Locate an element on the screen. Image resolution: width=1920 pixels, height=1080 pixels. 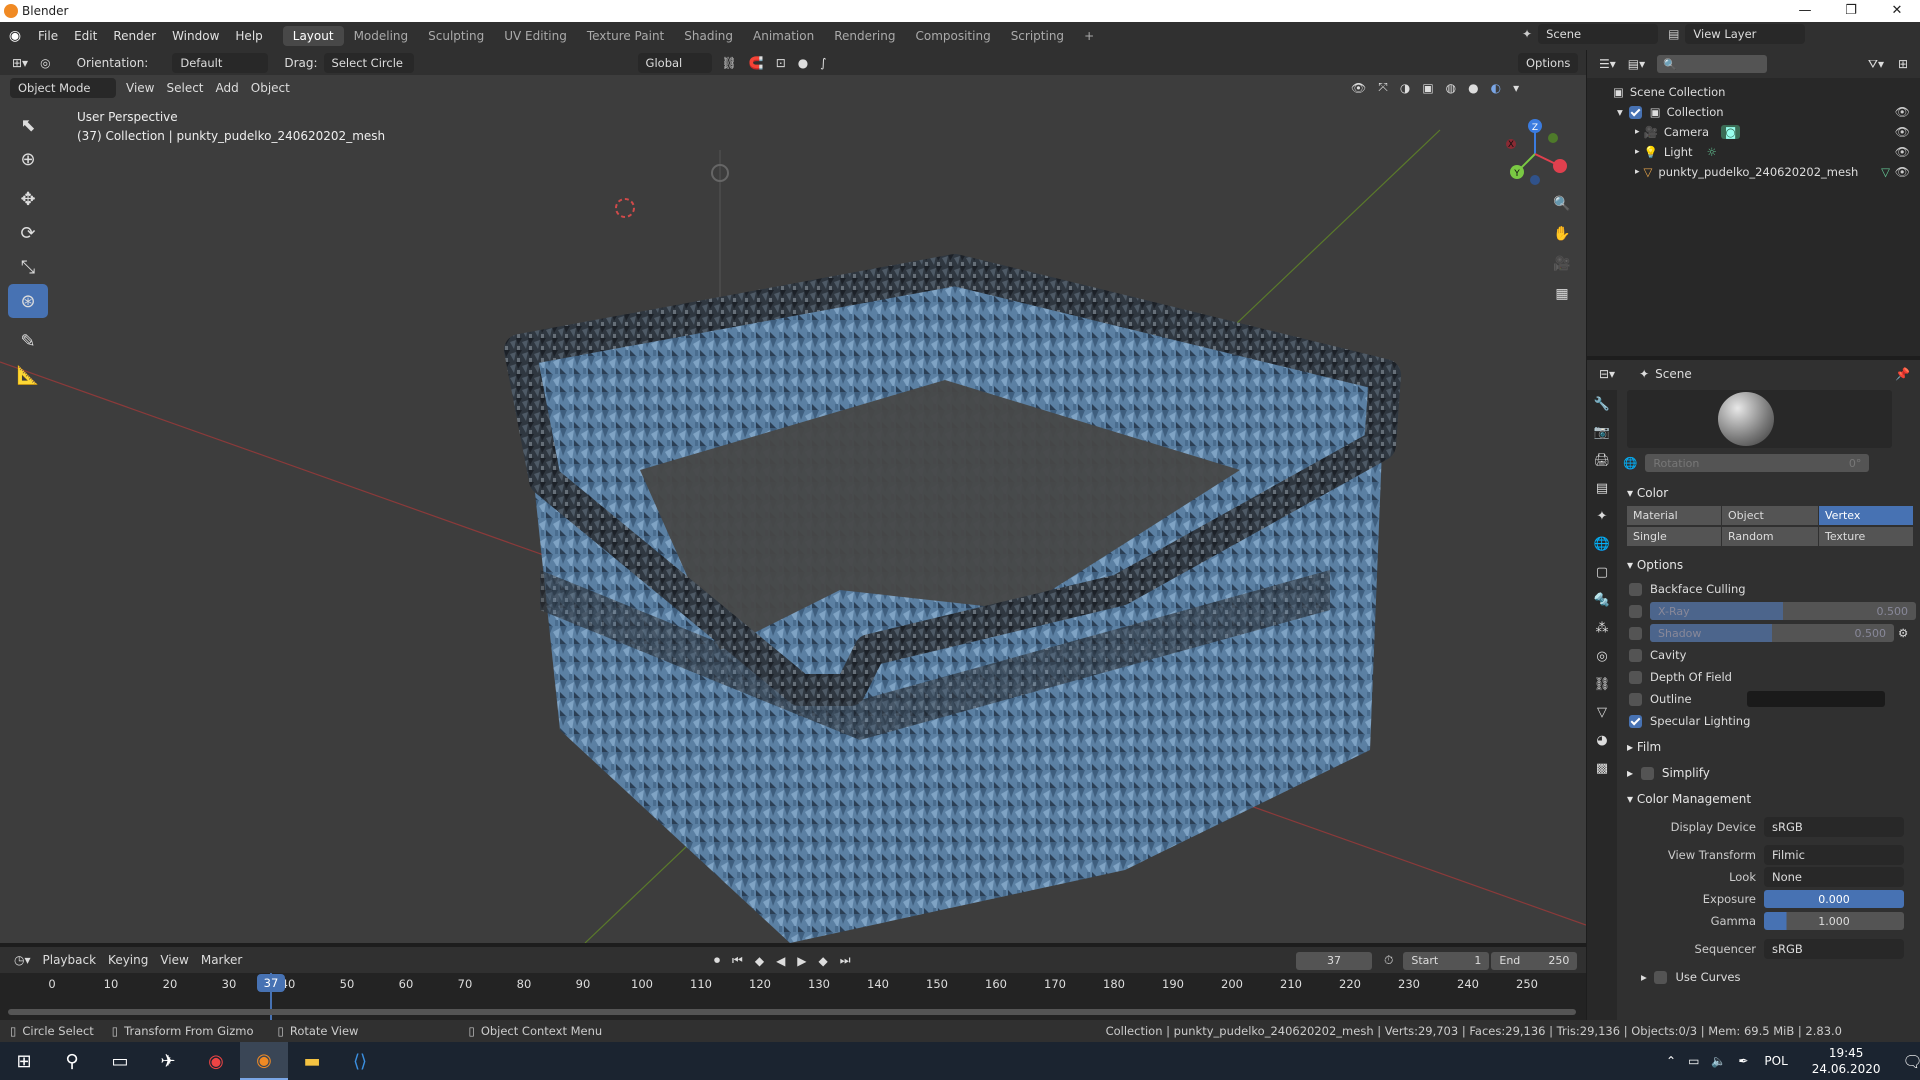
new-collection-icon: ⊞ is located at coordinates (1903, 64).